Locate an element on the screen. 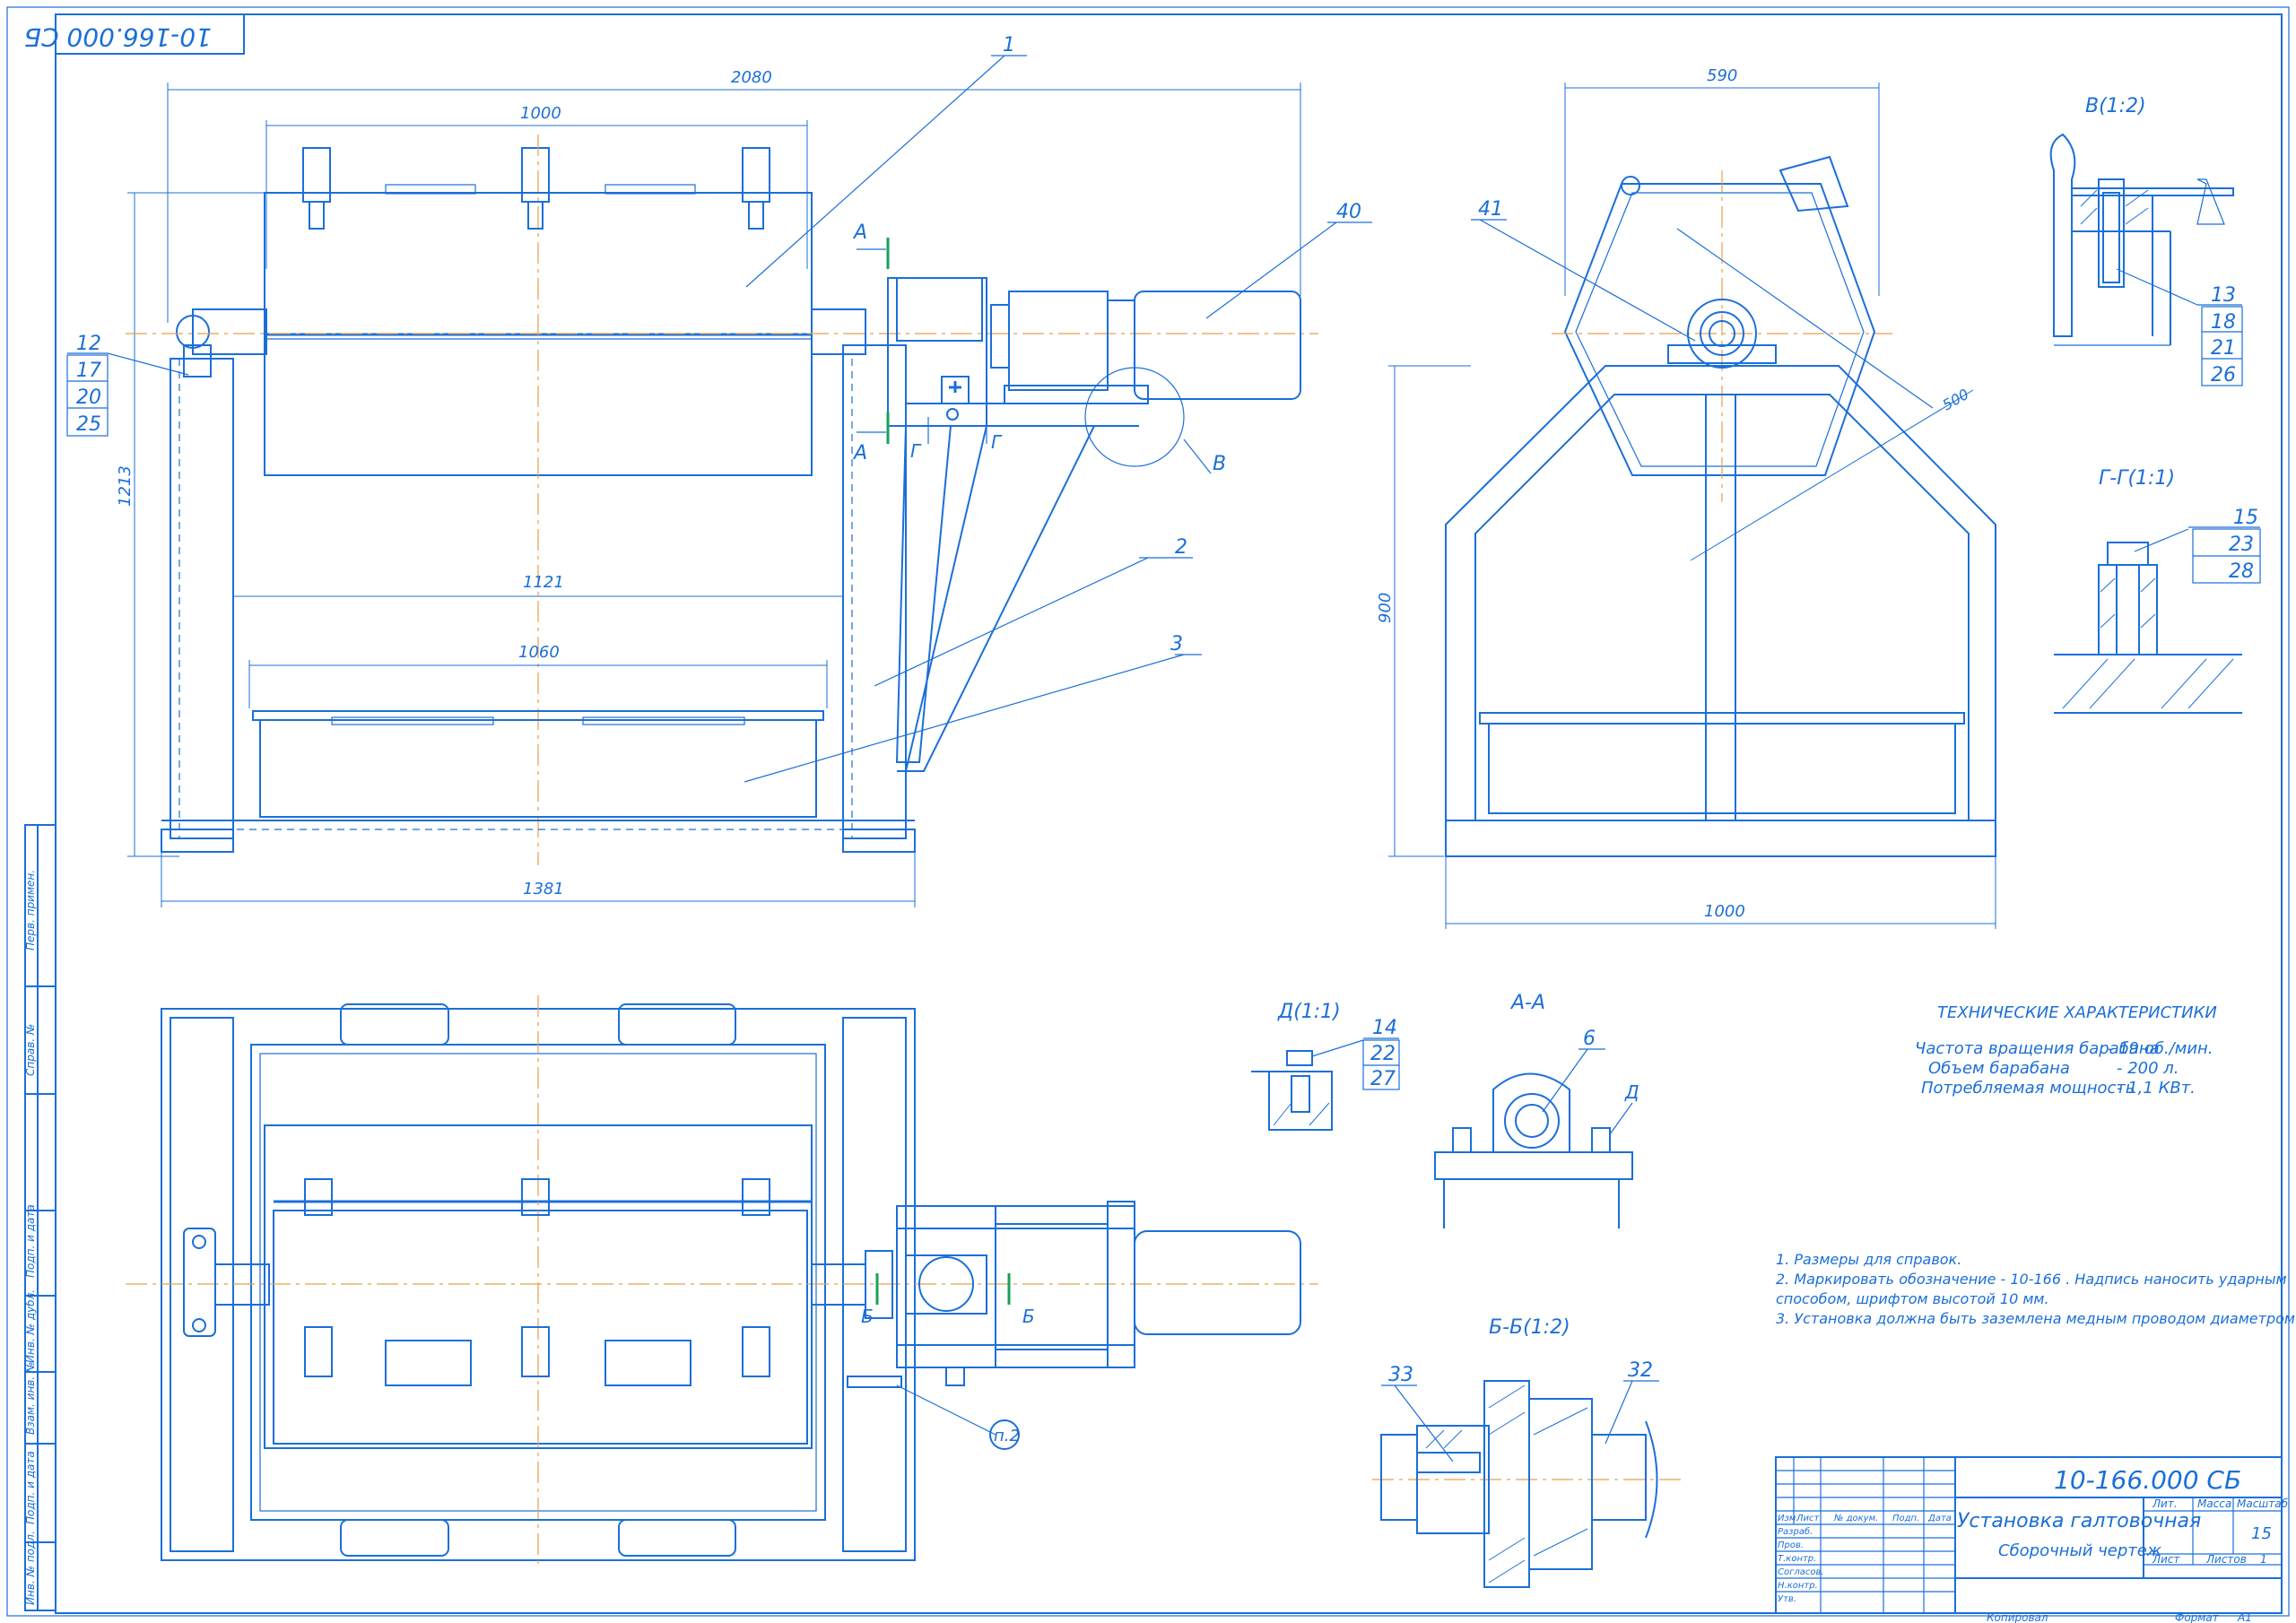  pos-13: 13 is located at coordinates (2223, 295).